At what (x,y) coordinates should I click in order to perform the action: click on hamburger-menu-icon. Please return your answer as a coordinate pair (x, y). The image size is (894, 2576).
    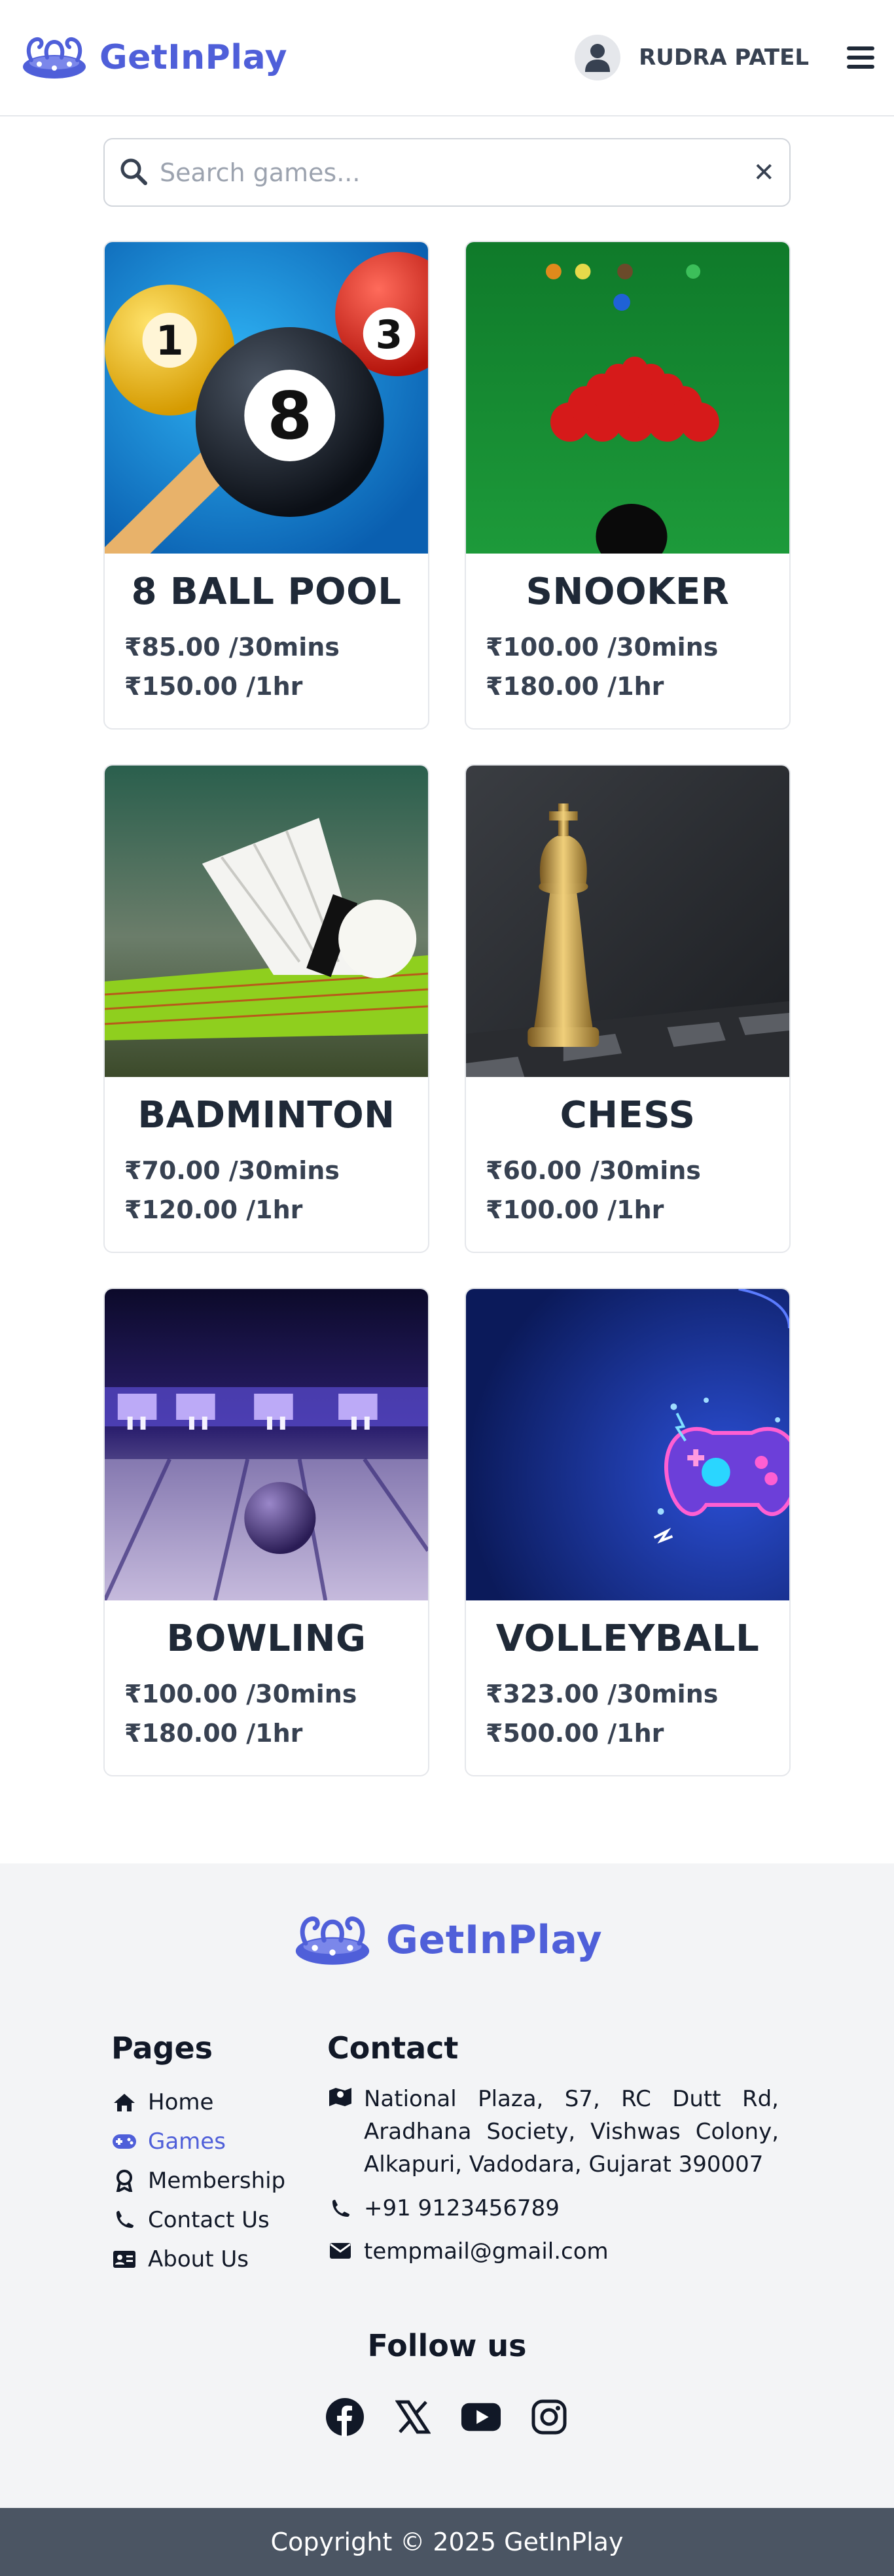
    Looking at the image, I should click on (860, 57).